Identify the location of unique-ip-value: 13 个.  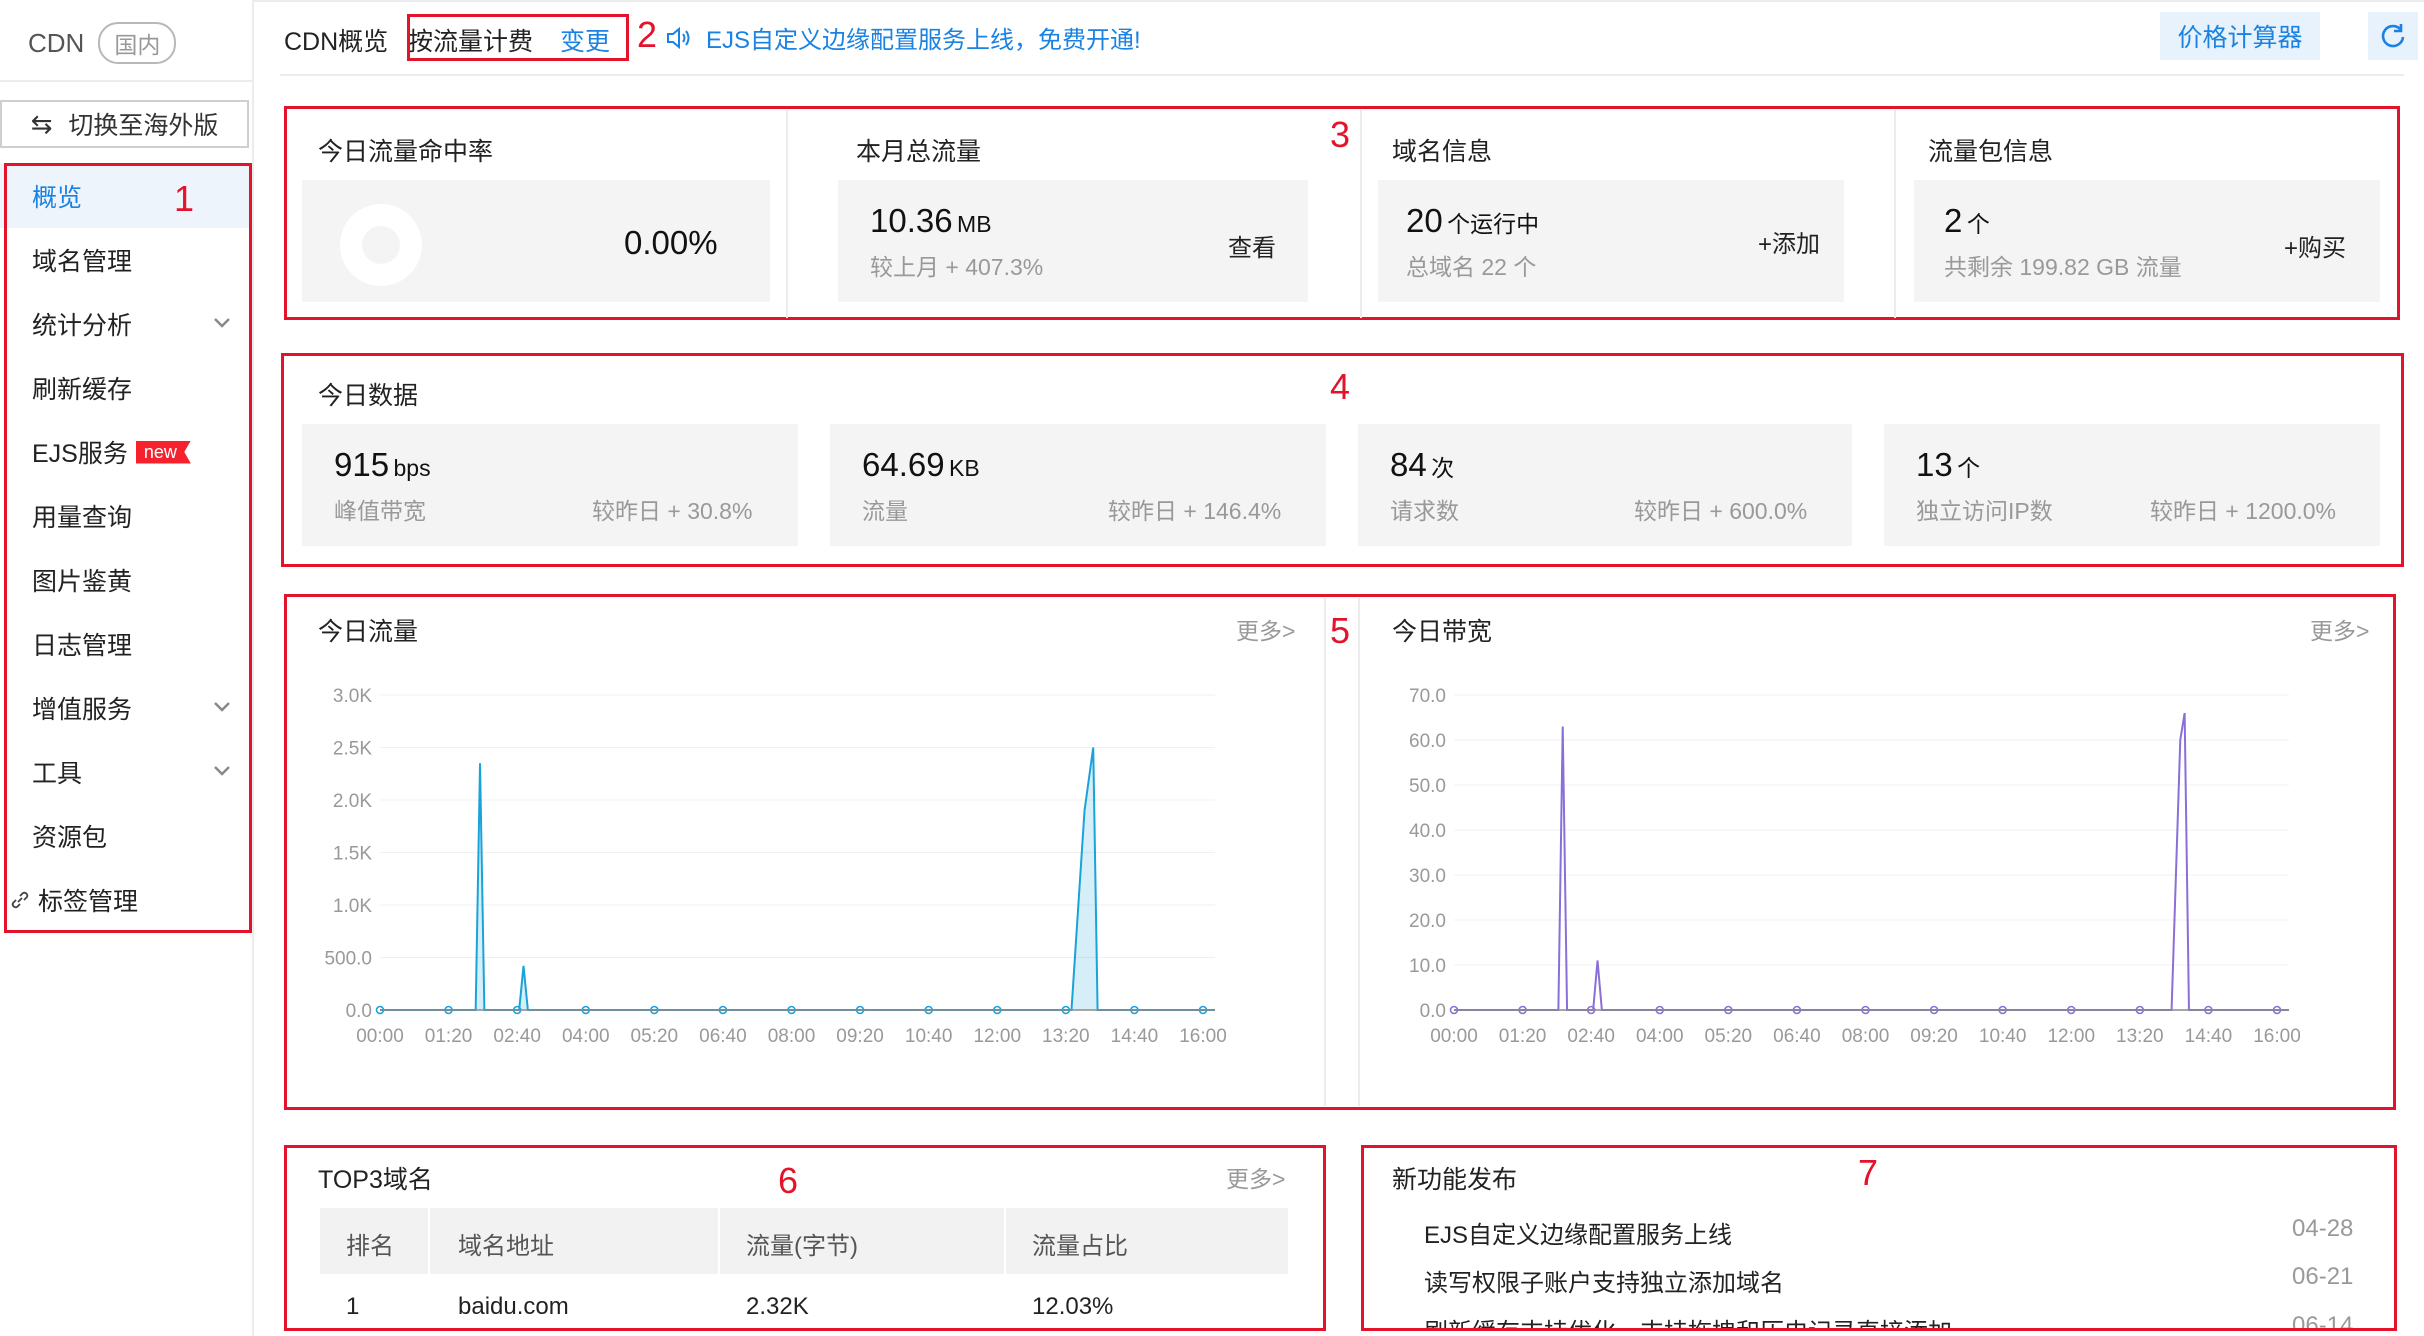
(1948, 465).